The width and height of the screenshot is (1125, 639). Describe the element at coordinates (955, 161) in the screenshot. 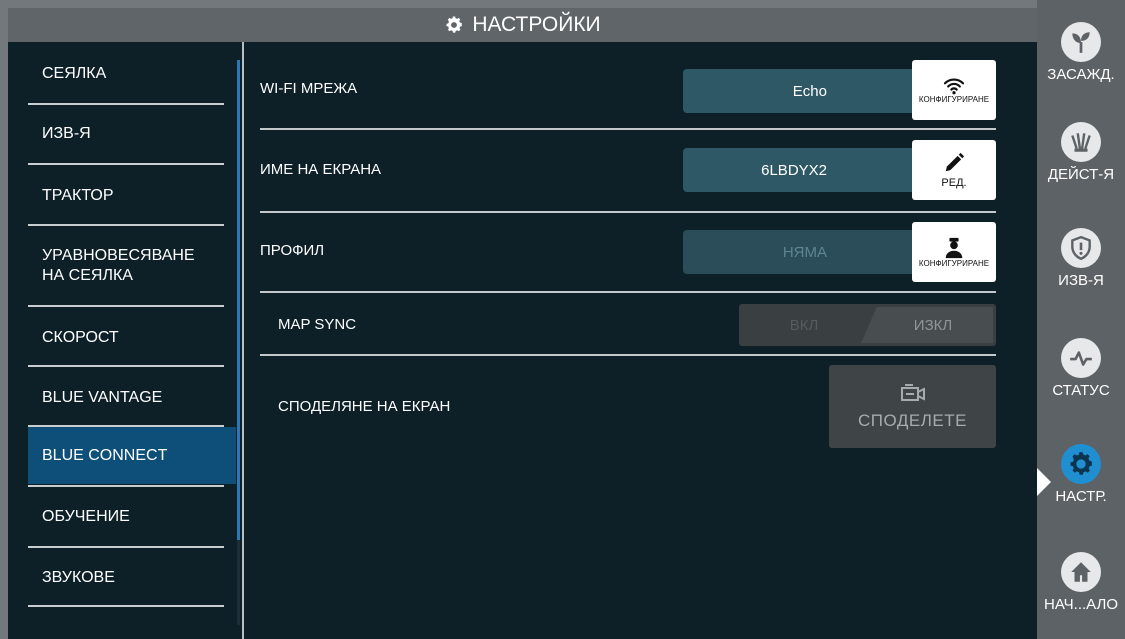

I see `pencil-icon` at that location.